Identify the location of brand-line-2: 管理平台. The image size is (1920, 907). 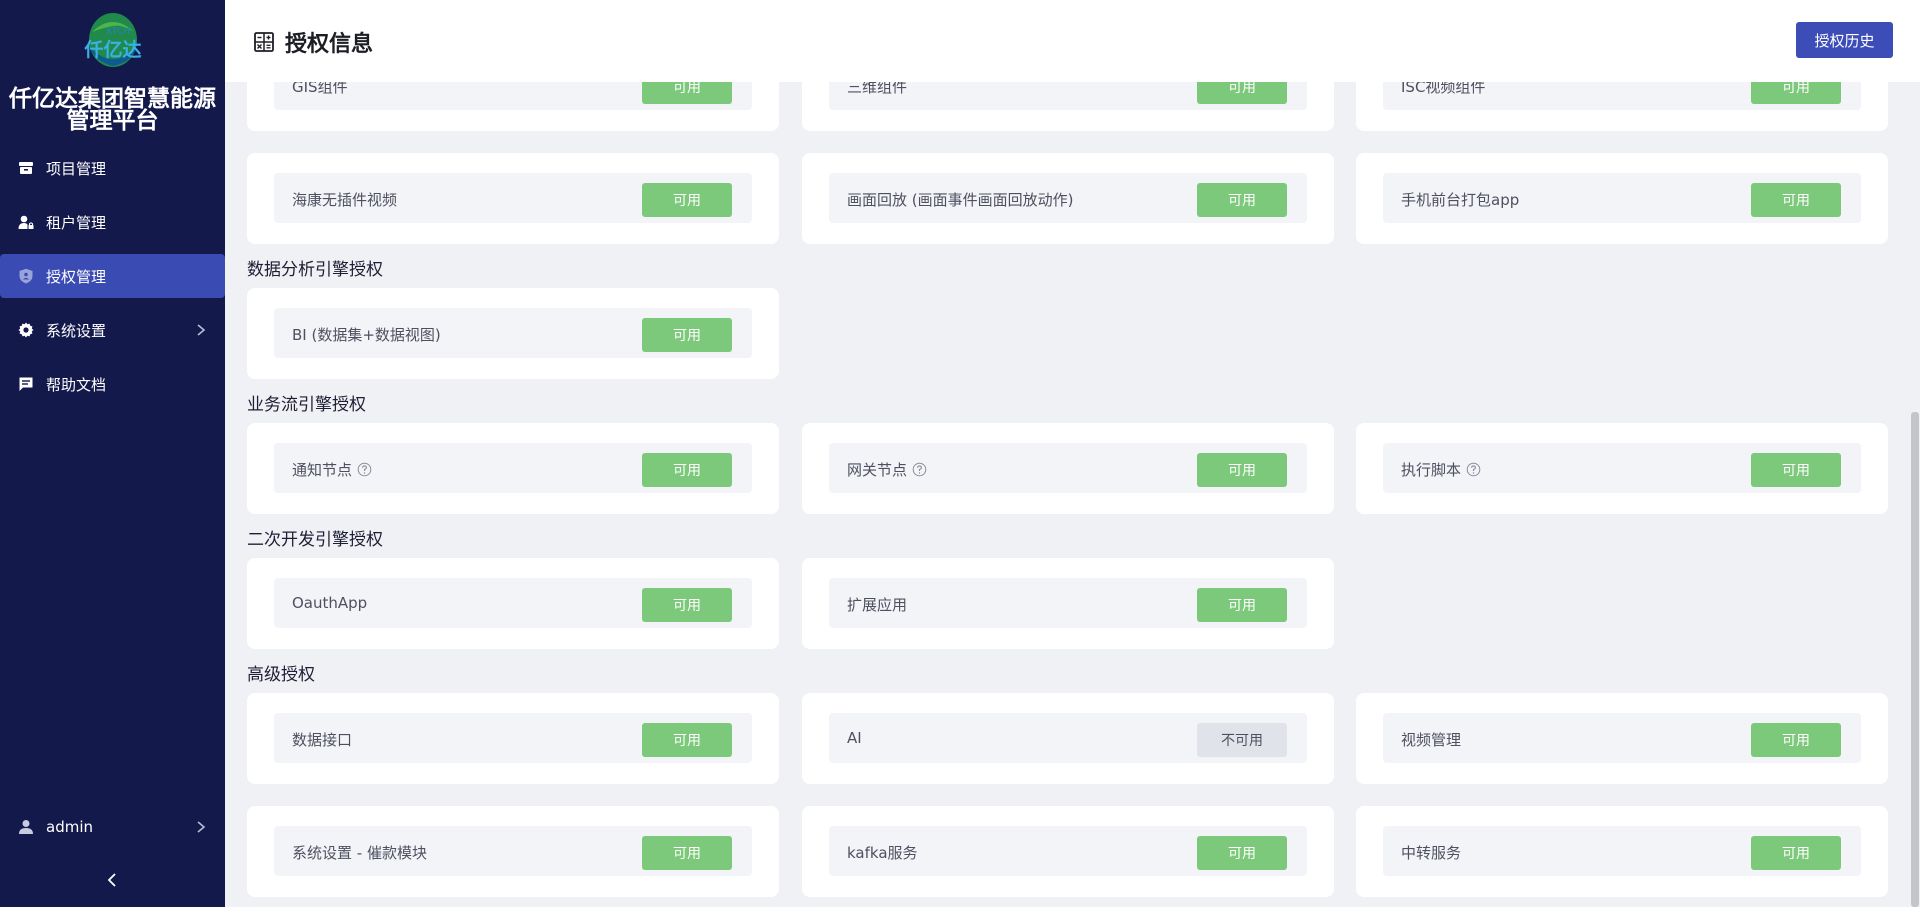
(112, 121).